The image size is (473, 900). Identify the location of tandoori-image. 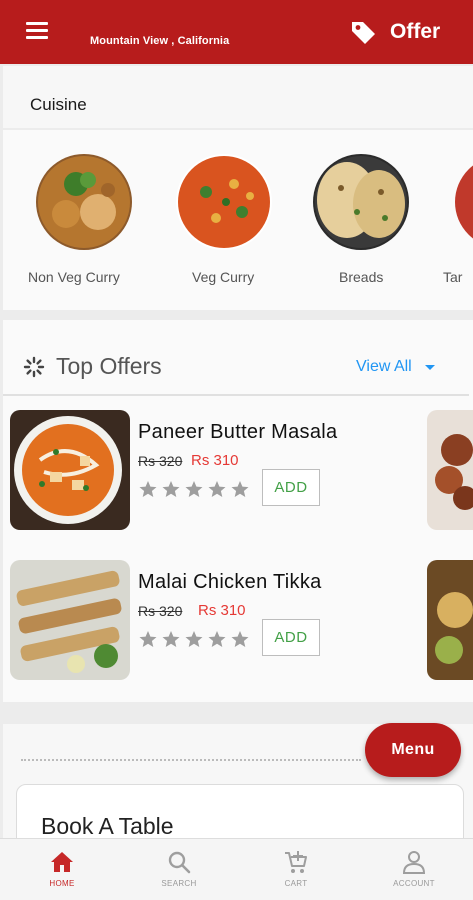
(464, 202).